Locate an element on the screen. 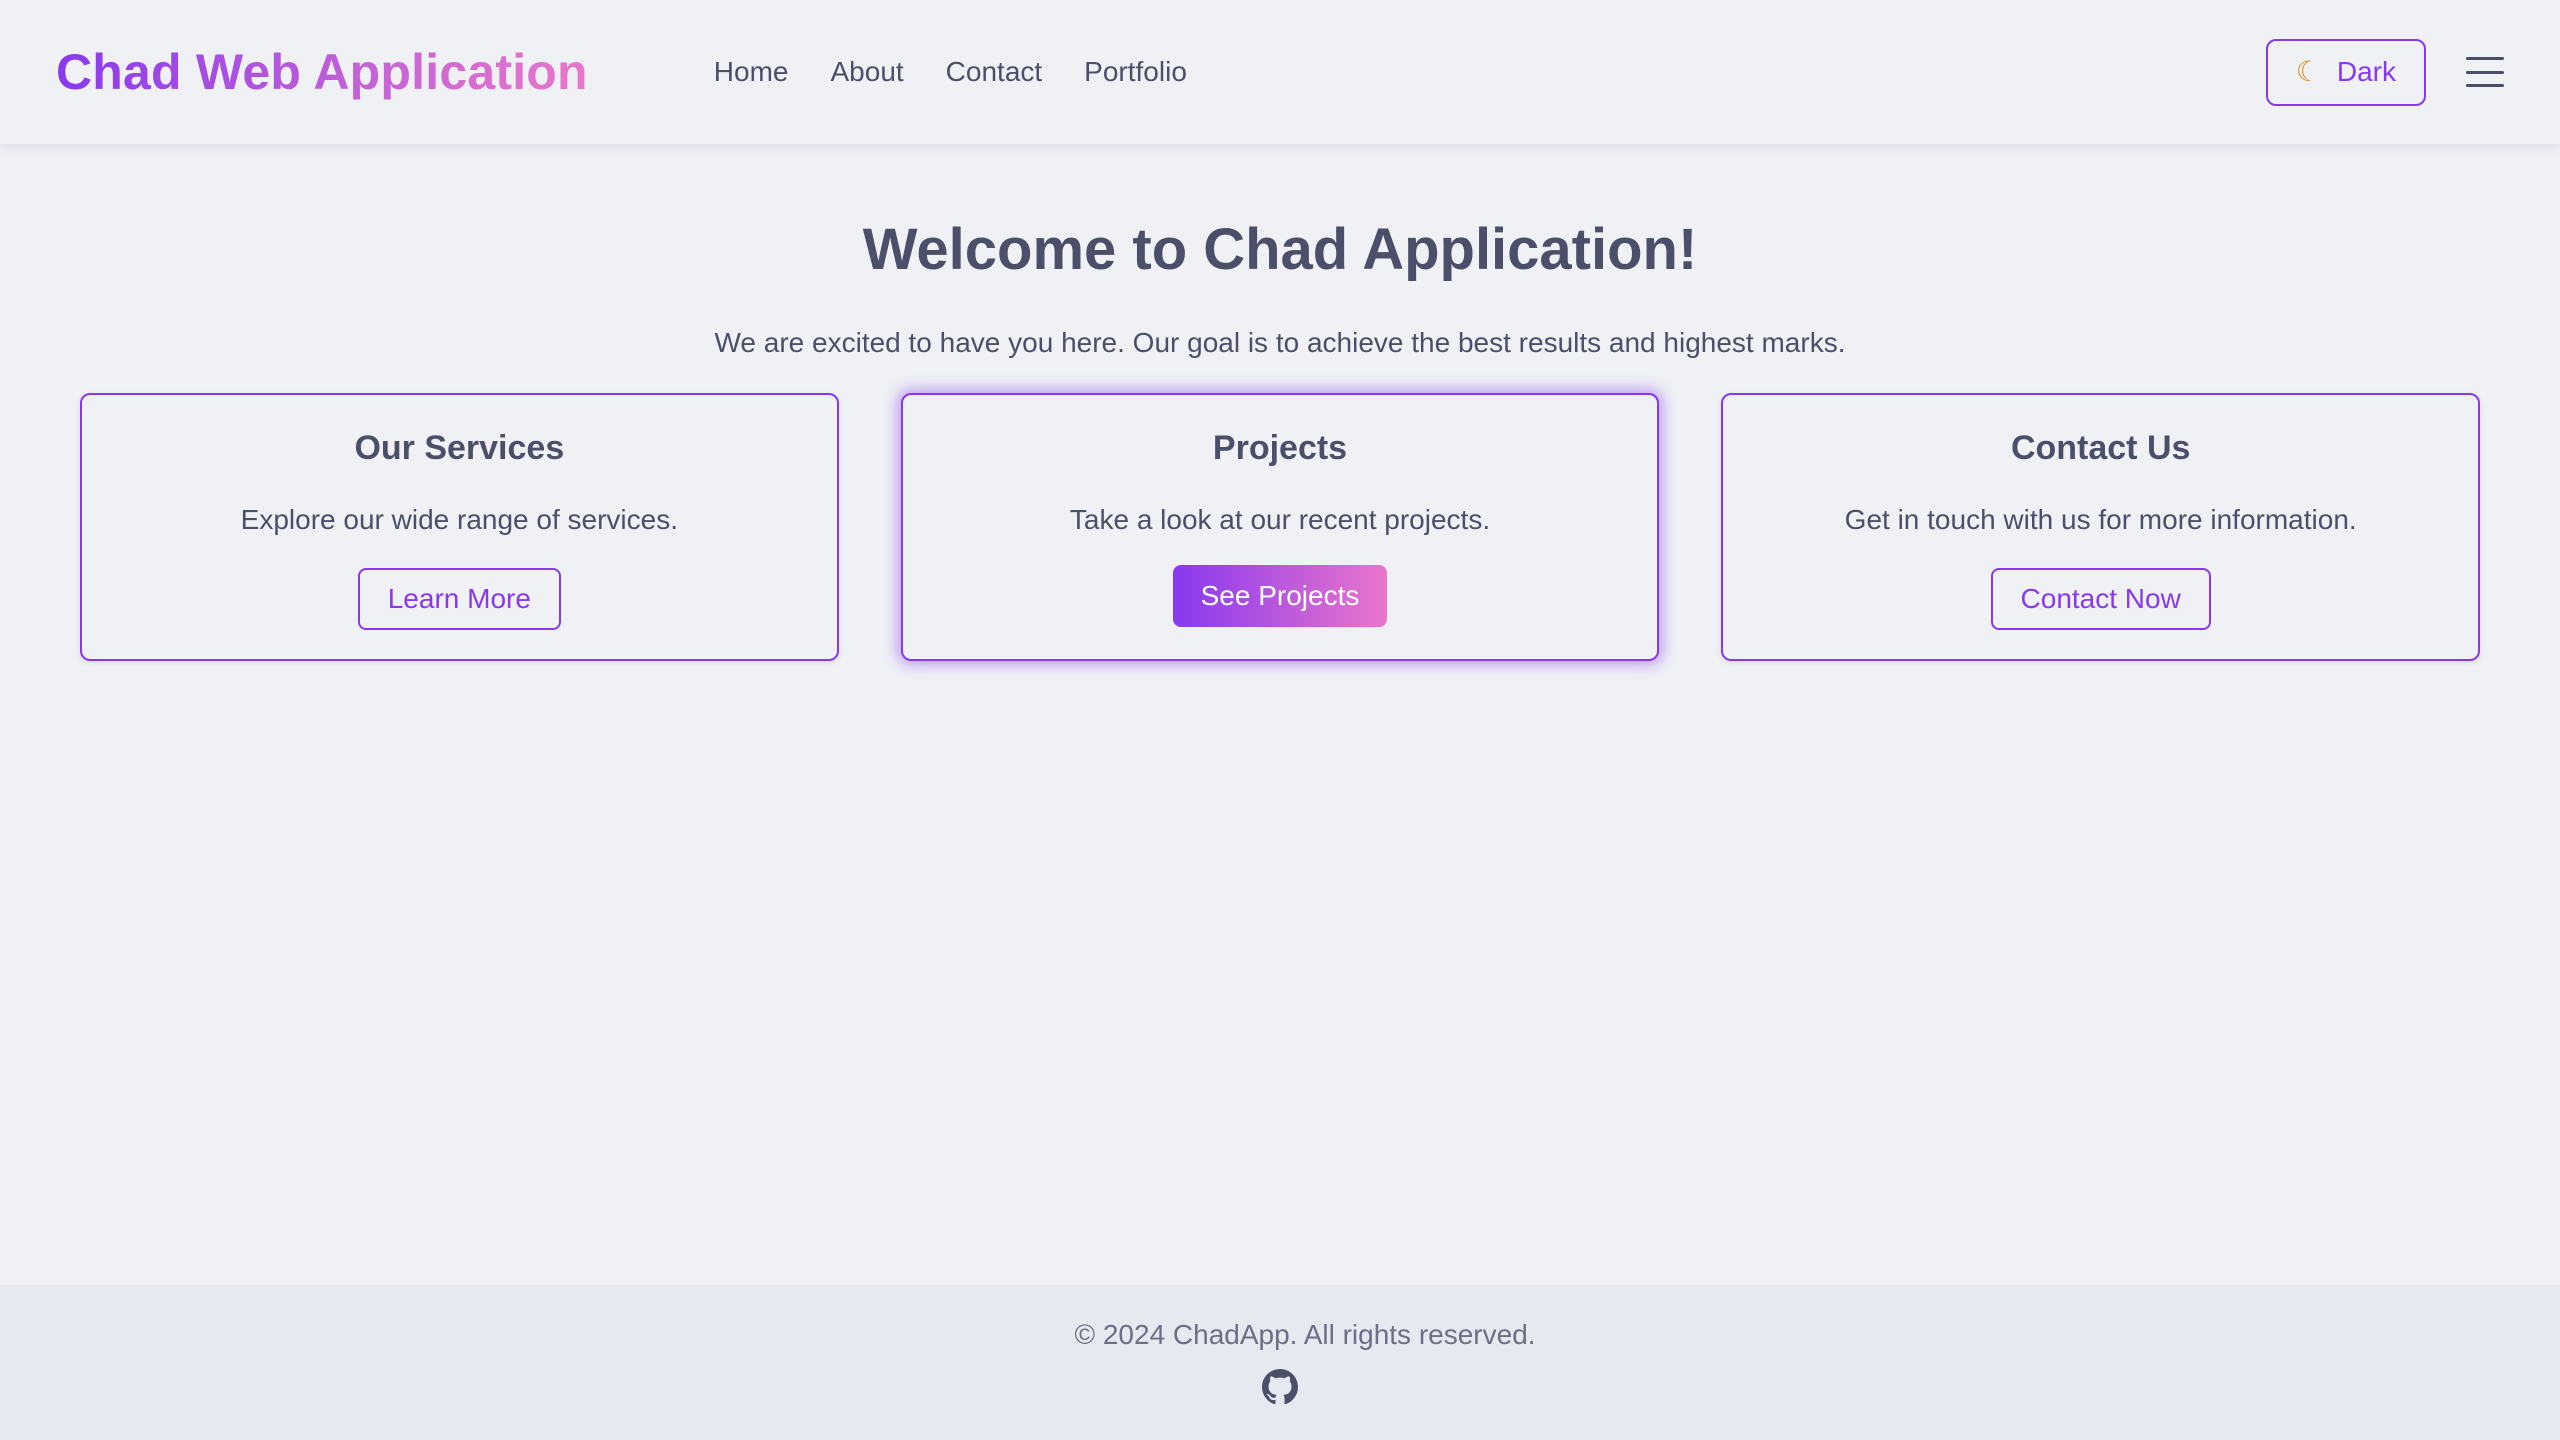 The width and height of the screenshot is (2560, 1440). nav-home-link: Home is located at coordinates (751, 72).